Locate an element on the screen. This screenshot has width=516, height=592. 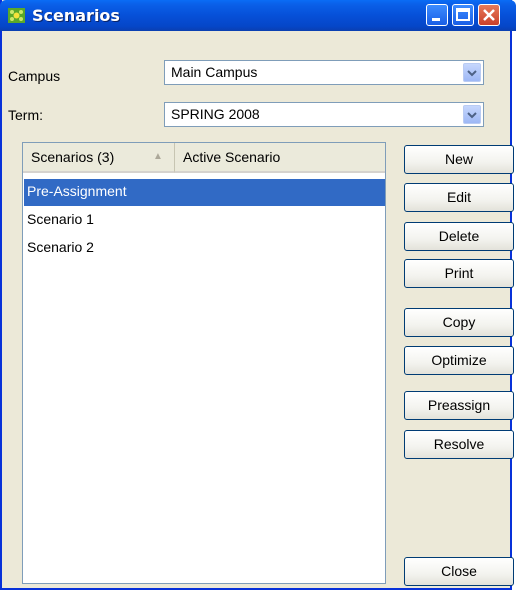
minimize-button is located at coordinates (437, 15).